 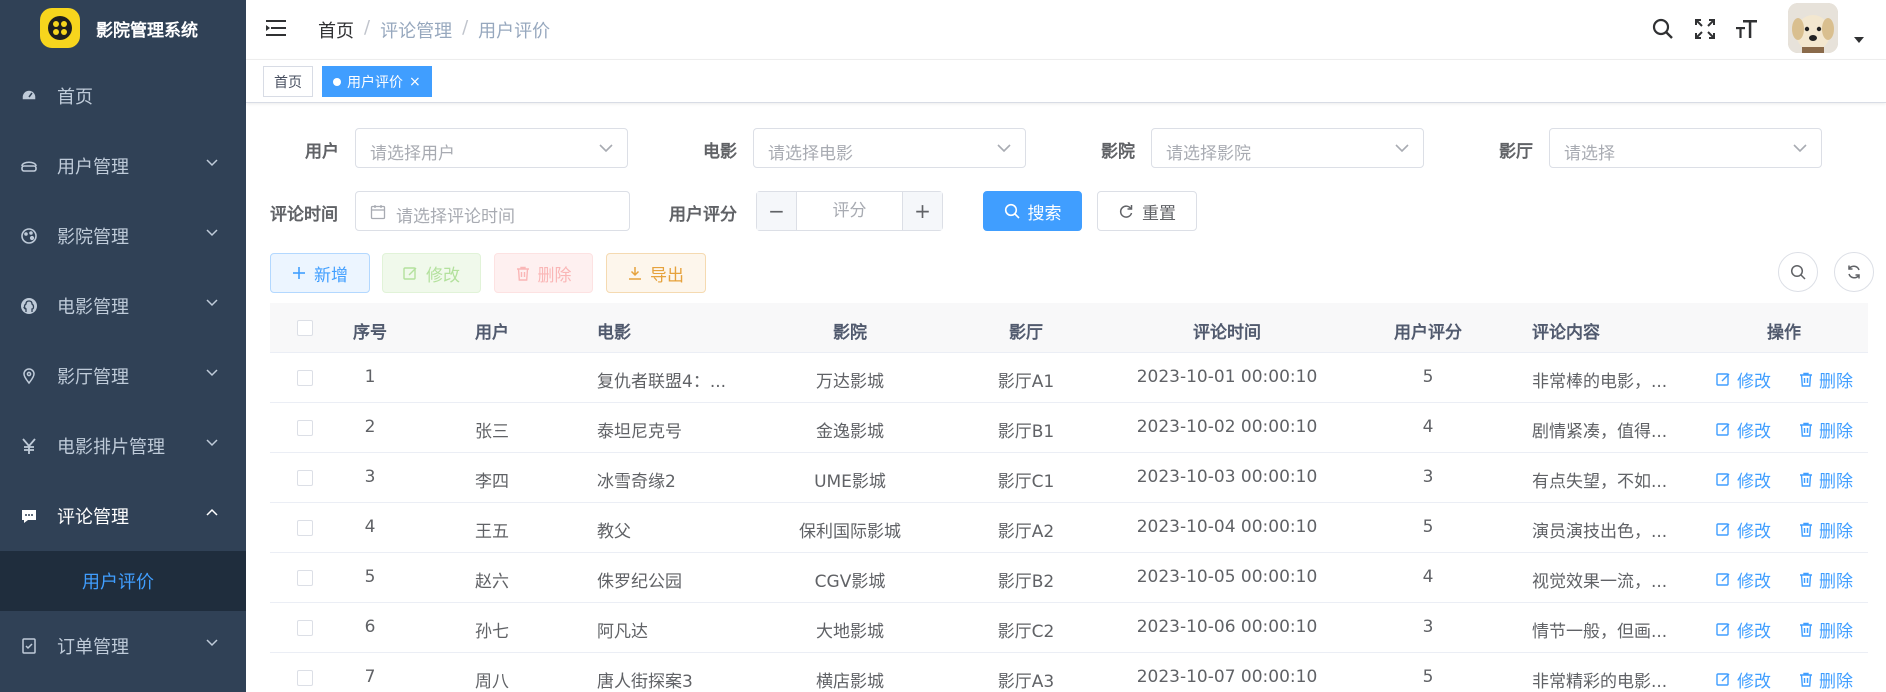 What do you see at coordinates (431, 273) in the screenshot?
I see `edit-button: 修改` at bounding box center [431, 273].